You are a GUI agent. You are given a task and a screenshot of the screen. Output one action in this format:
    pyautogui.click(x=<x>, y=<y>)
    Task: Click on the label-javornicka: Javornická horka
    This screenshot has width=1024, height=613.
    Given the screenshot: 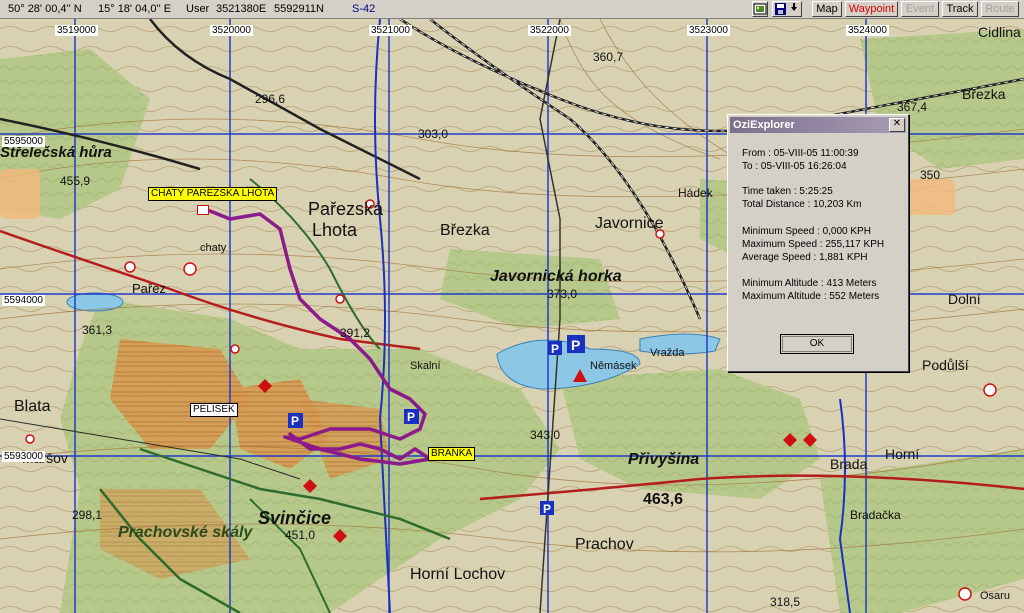 What is the action you would take?
    pyautogui.click(x=556, y=276)
    